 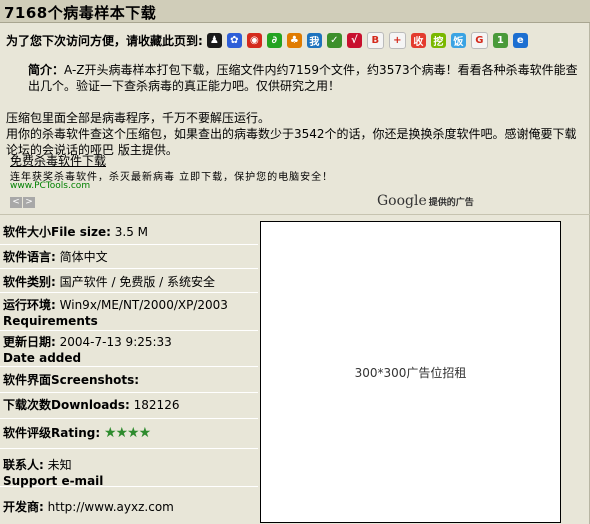 I want to click on info-row-contact: 联系人: 未知 Support e-mail, so click(x=129, y=468).